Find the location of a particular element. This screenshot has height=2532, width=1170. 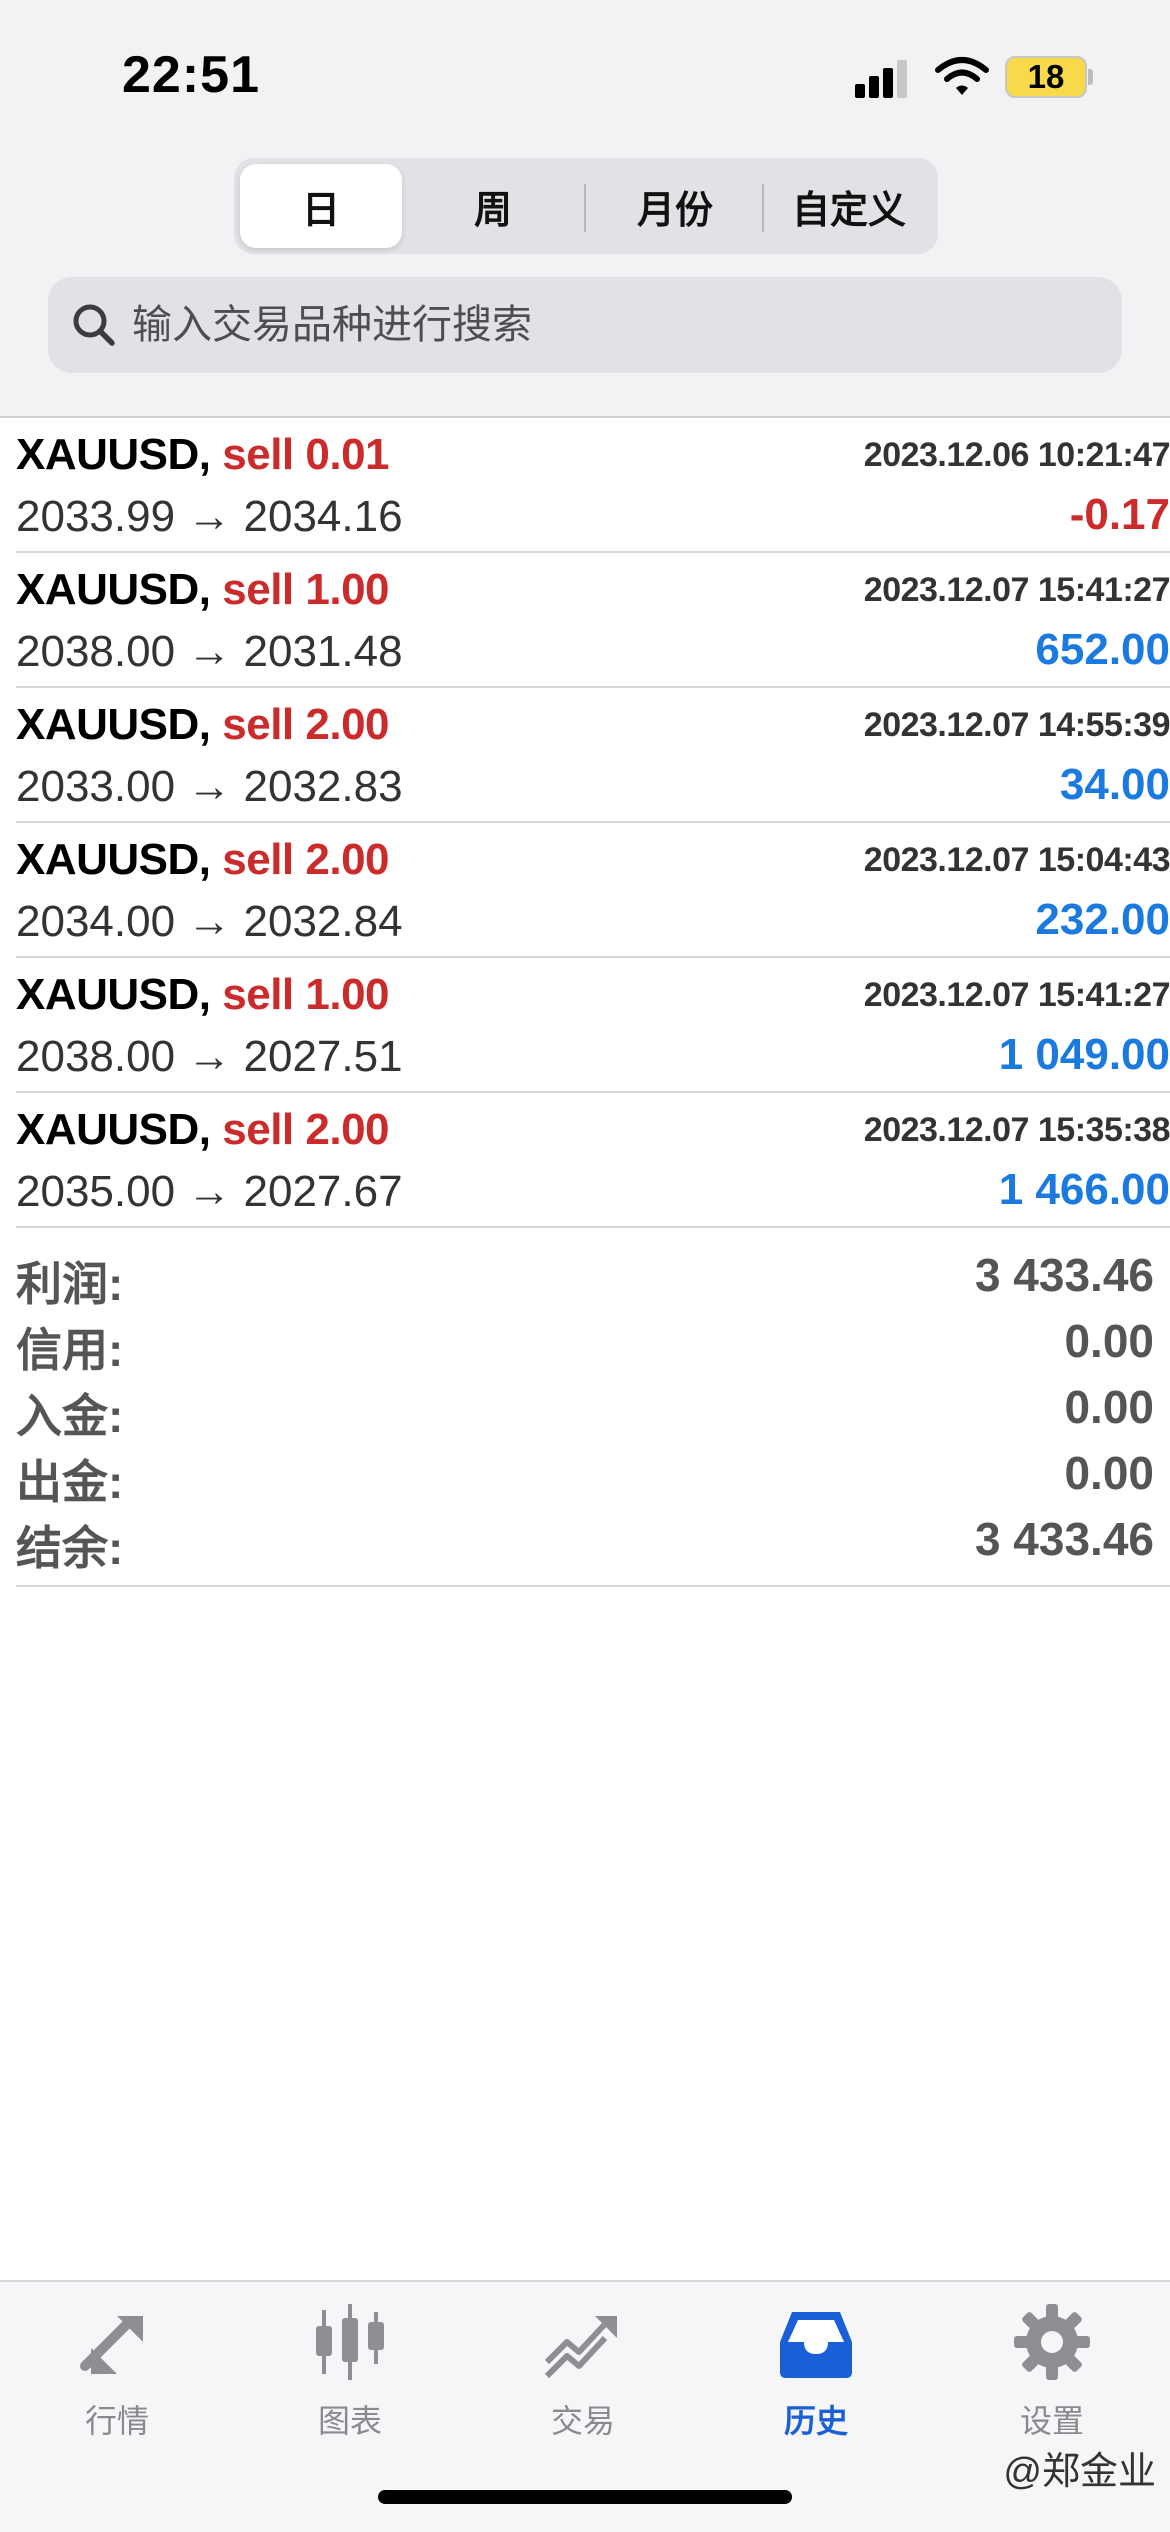

trade-trend-icon is located at coordinates (580, 2347).